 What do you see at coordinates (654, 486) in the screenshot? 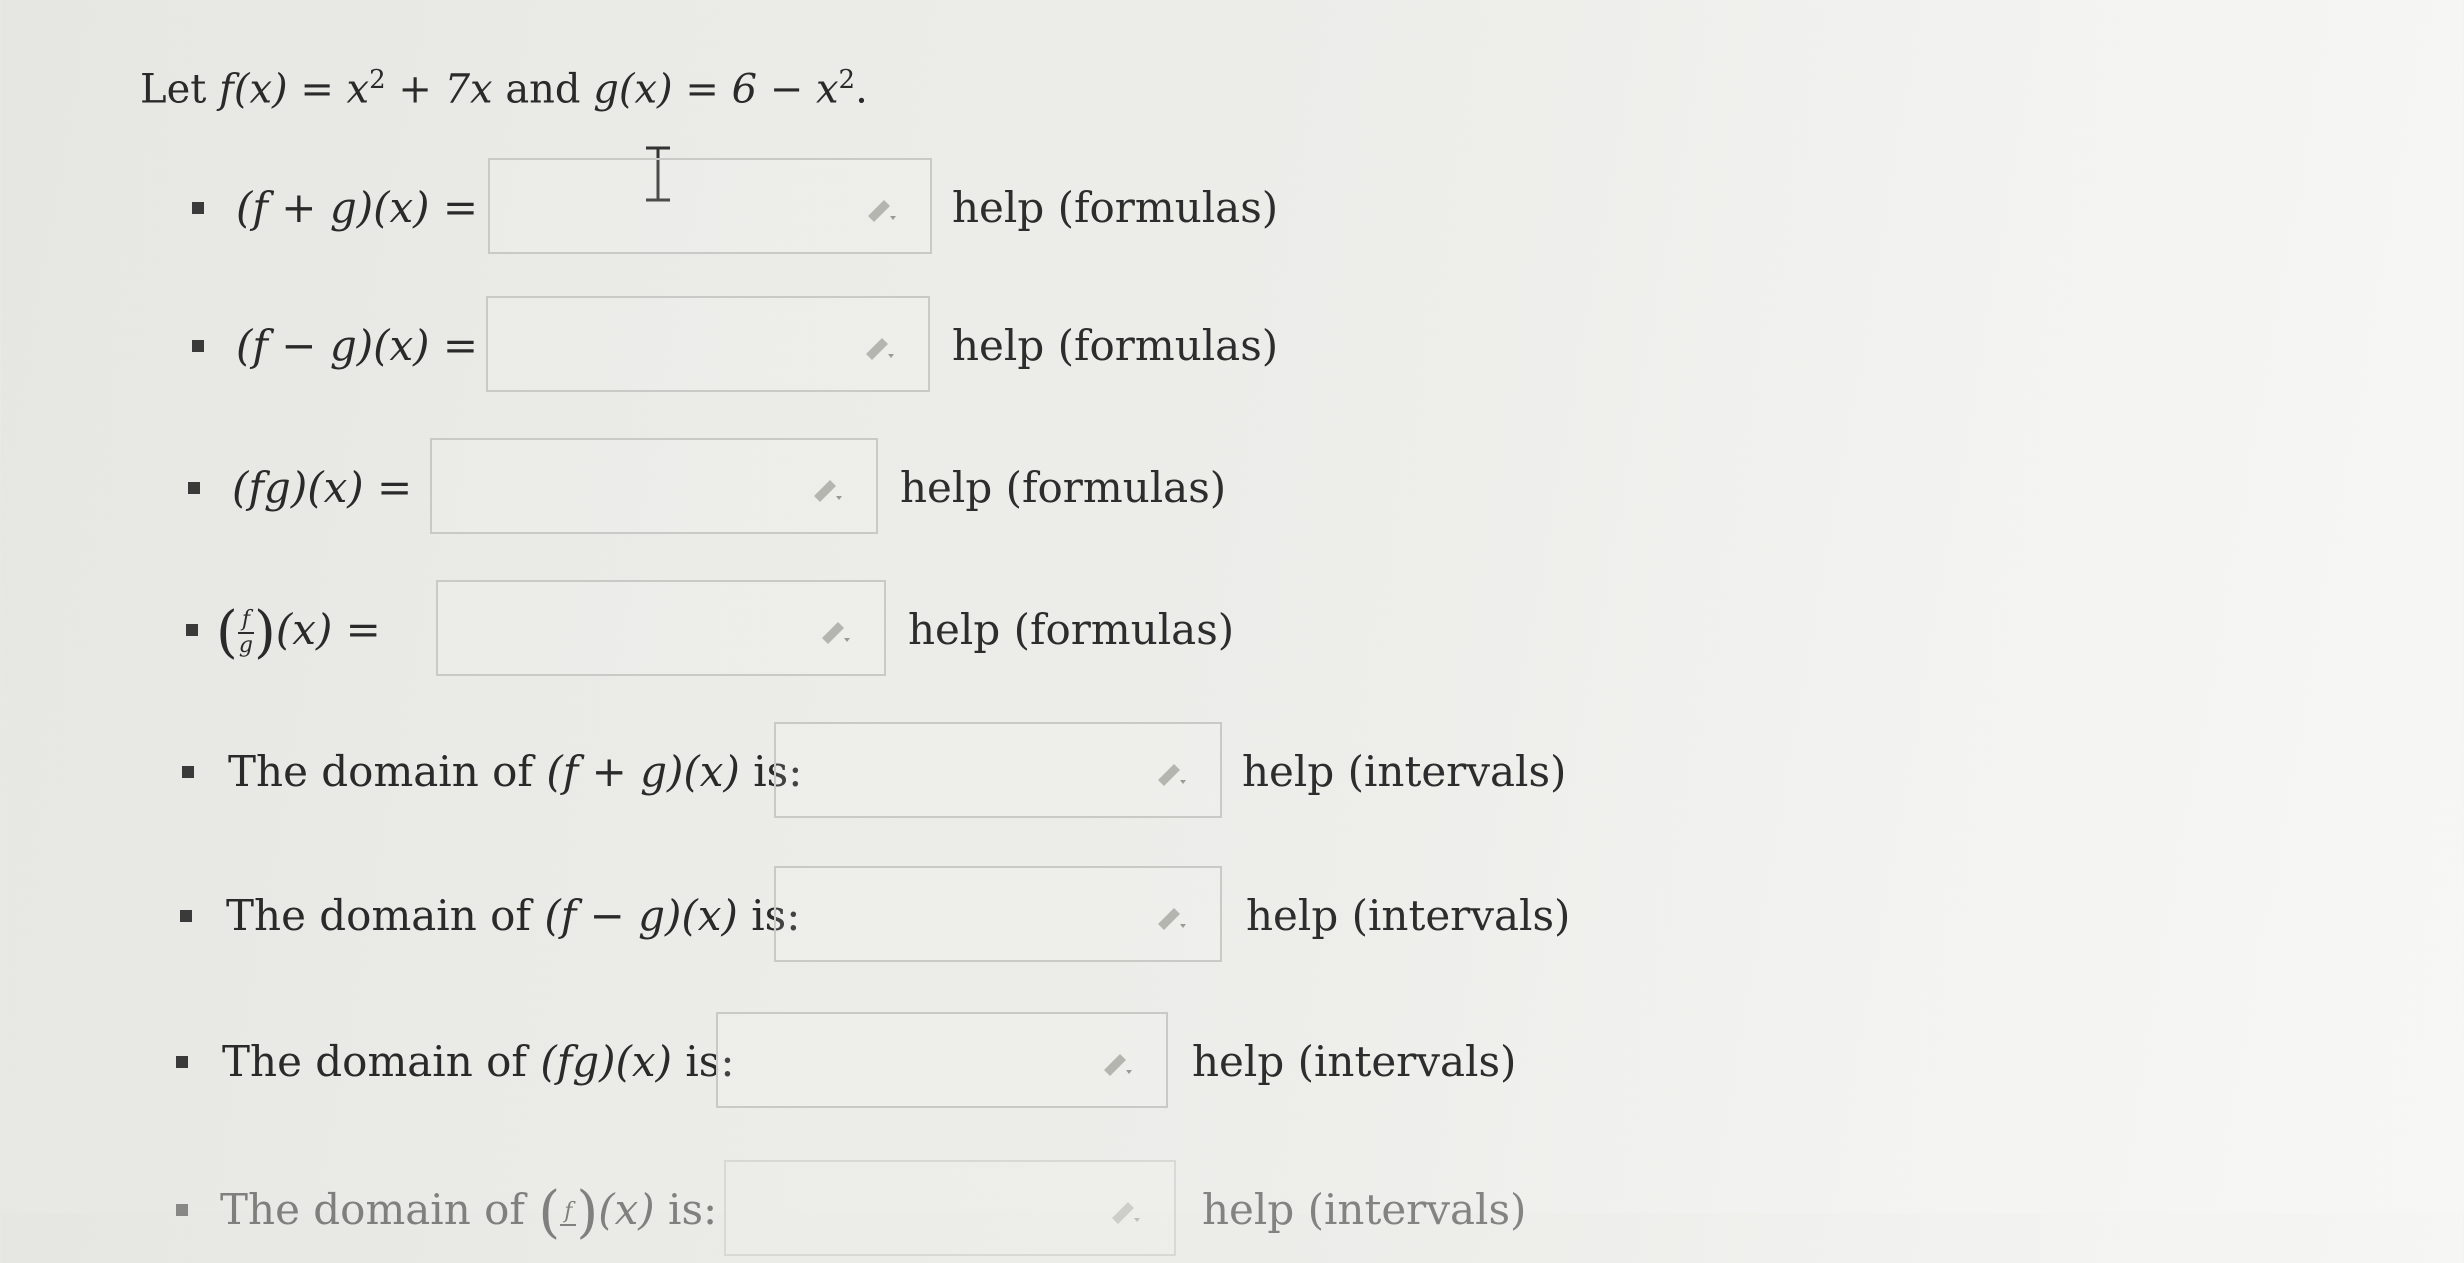
I see `product-answer-input` at bounding box center [654, 486].